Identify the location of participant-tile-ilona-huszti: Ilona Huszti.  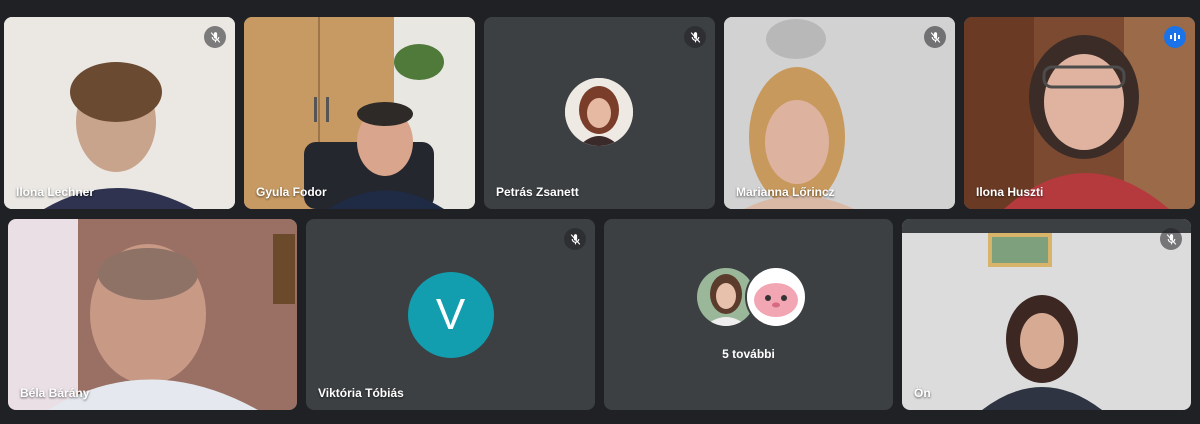
(1079, 113).